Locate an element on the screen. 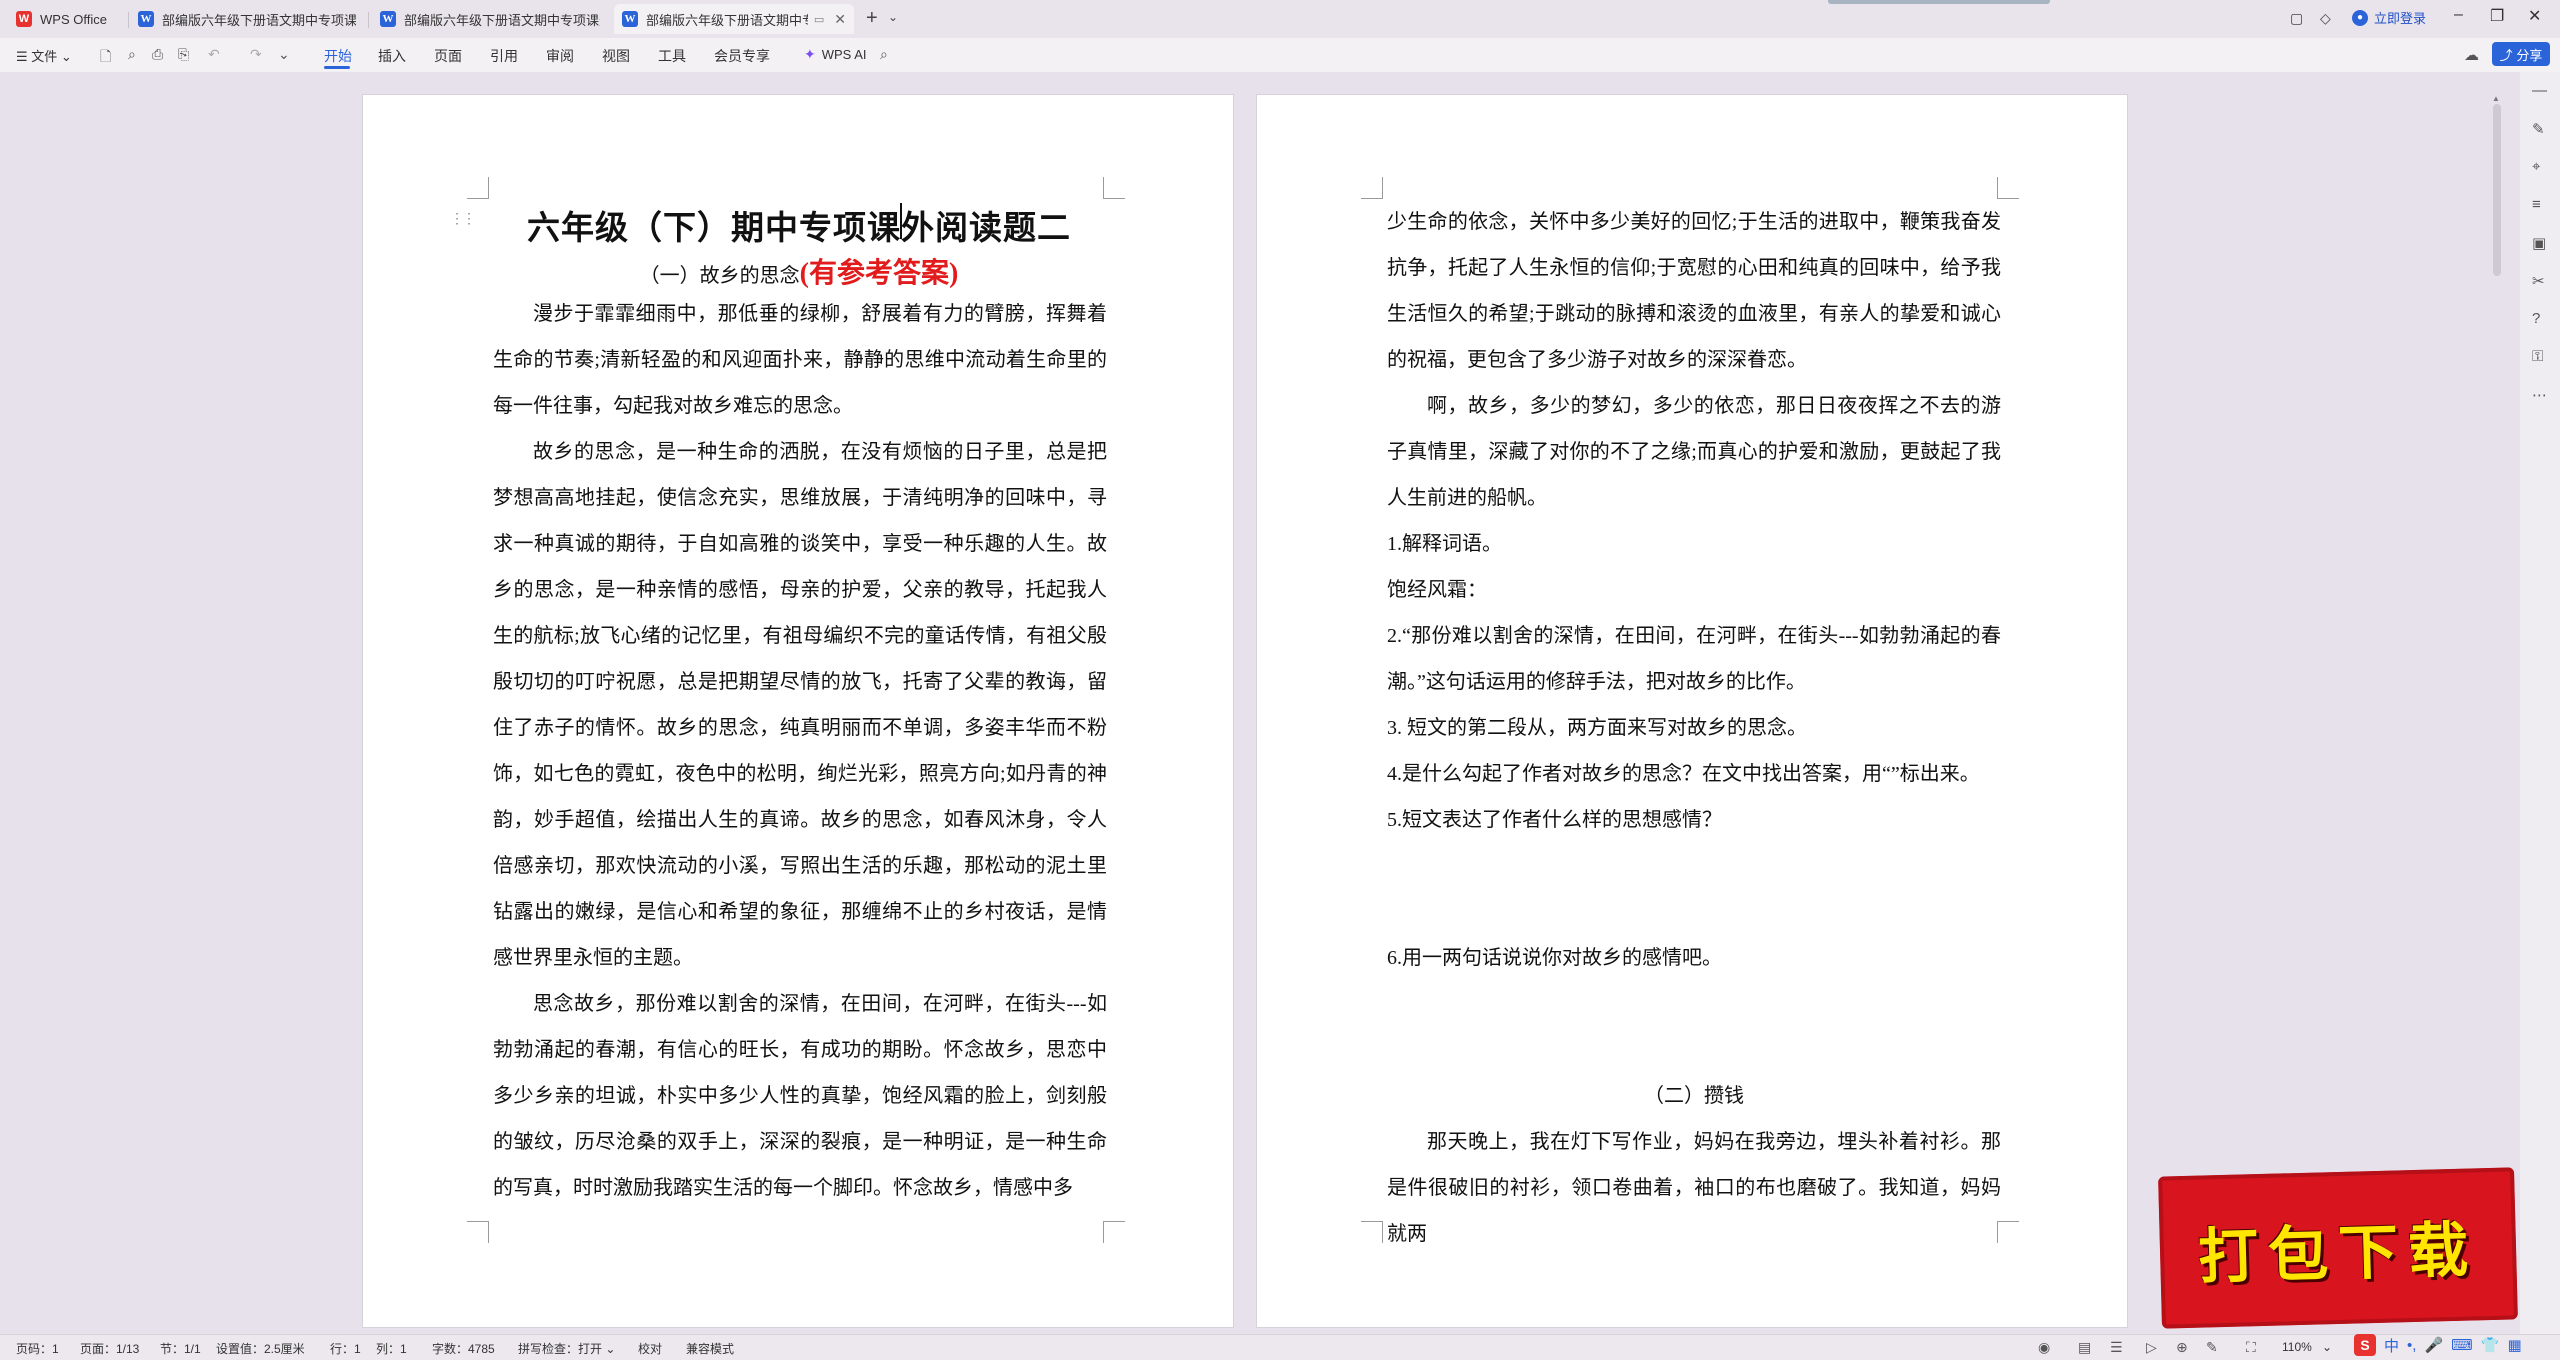 The width and height of the screenshot is (2560, 1360). sogou-ime-icon: S is located at coordinates (2365, 1345).